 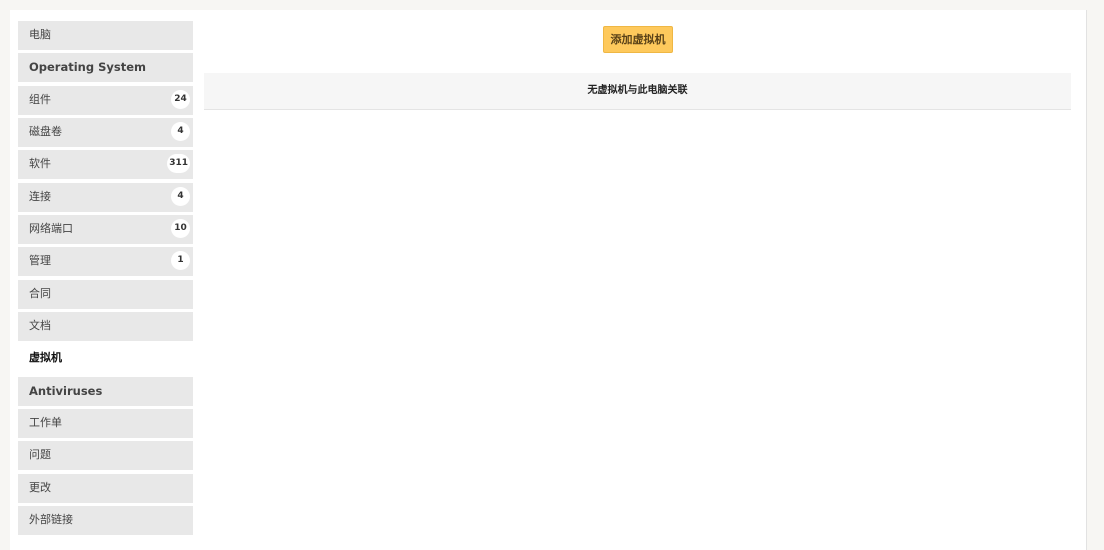 I want to click on tab-volumes: 磁盘卷 4, so click(x=105, y=133).